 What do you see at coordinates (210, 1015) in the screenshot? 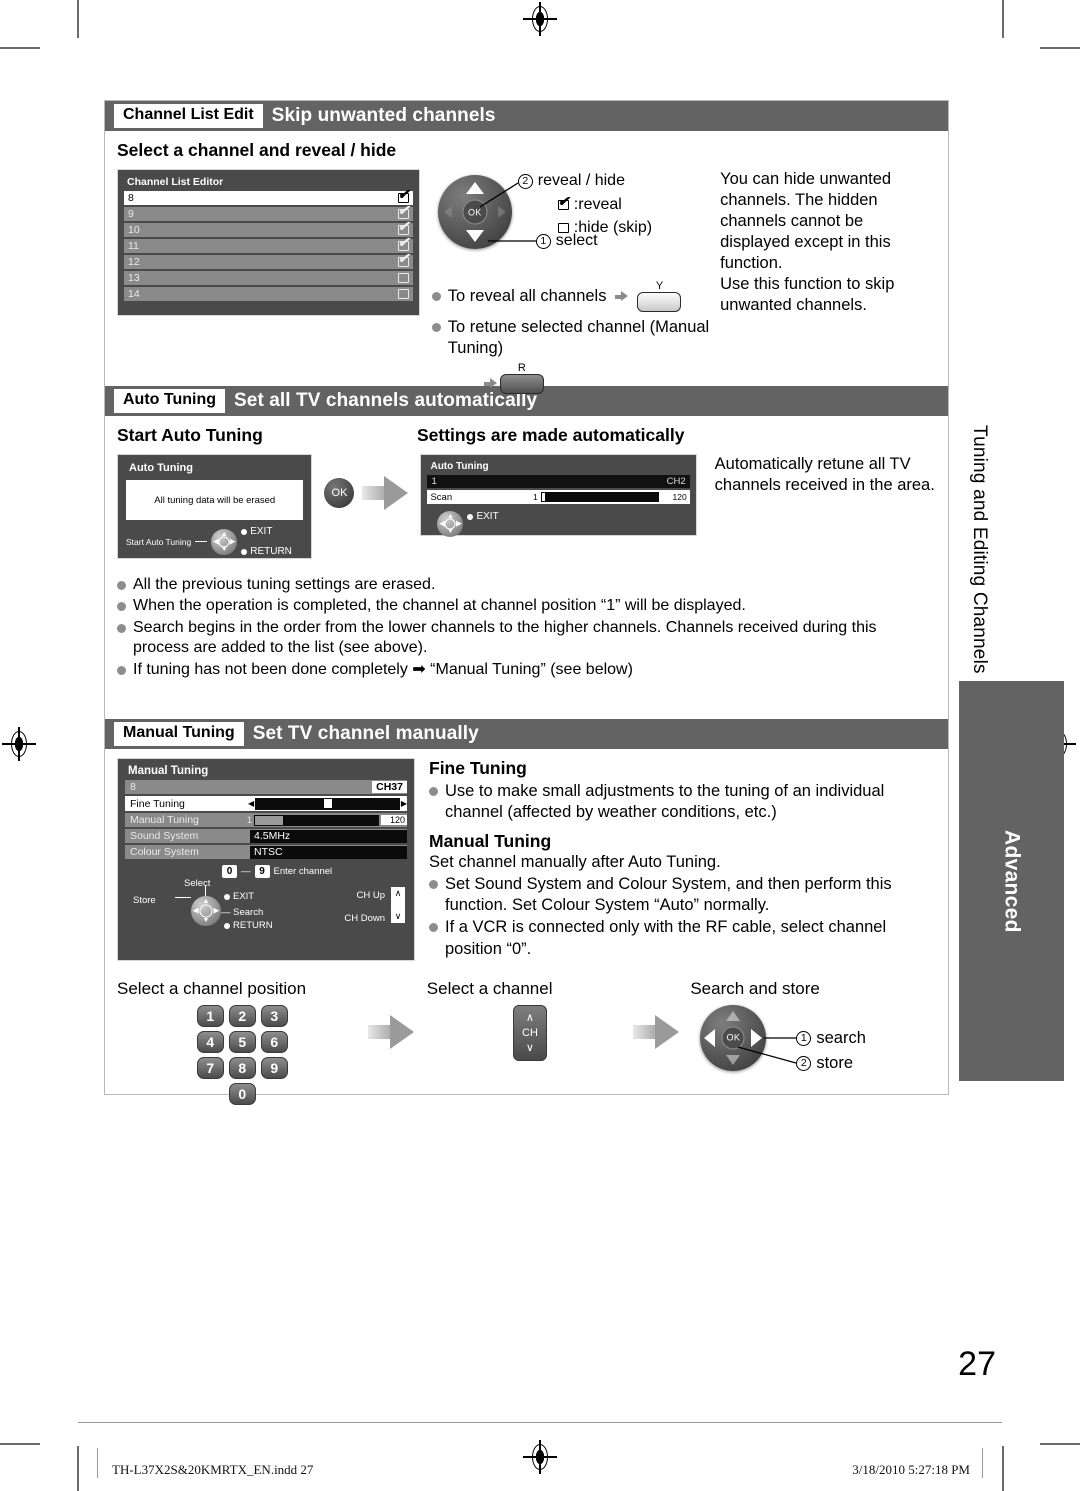
I see `numeric-key-1: 1` at bounding box center [210, 1015].